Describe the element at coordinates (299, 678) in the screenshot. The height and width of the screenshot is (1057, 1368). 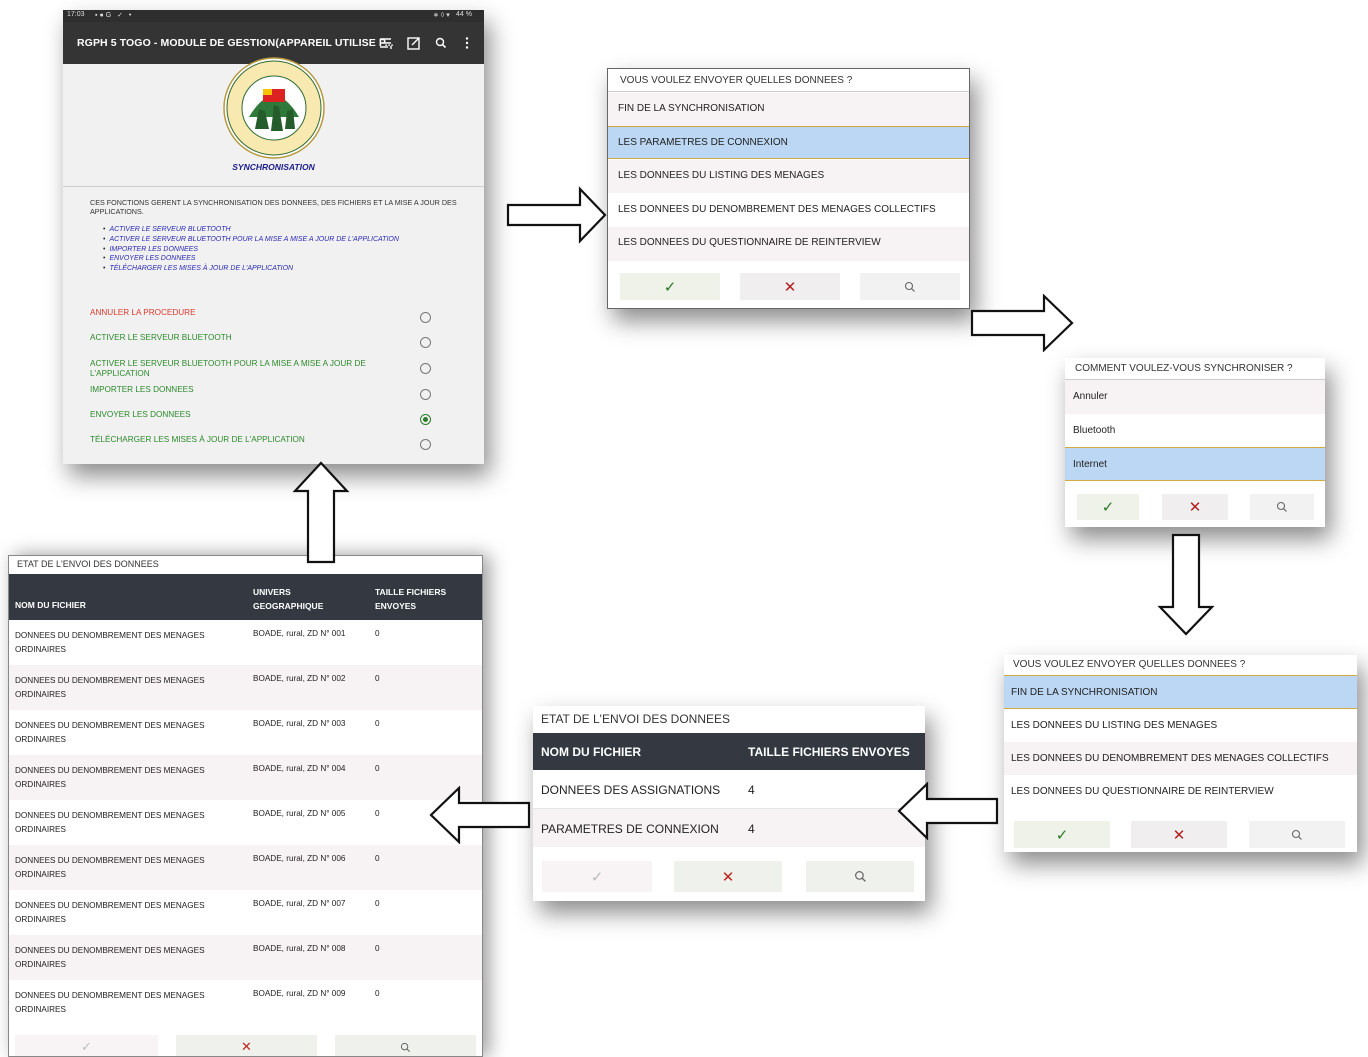
I see `geo-cell: BOADE, rural, ZD N° 002` at that location.